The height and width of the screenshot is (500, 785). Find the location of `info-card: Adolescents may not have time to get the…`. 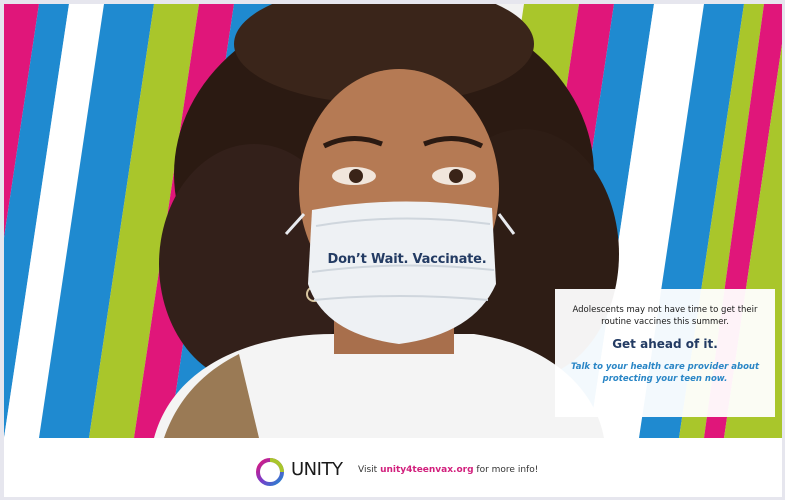

info-card: Adolescents may not have time to get the… is located at coordinates (665, 353).